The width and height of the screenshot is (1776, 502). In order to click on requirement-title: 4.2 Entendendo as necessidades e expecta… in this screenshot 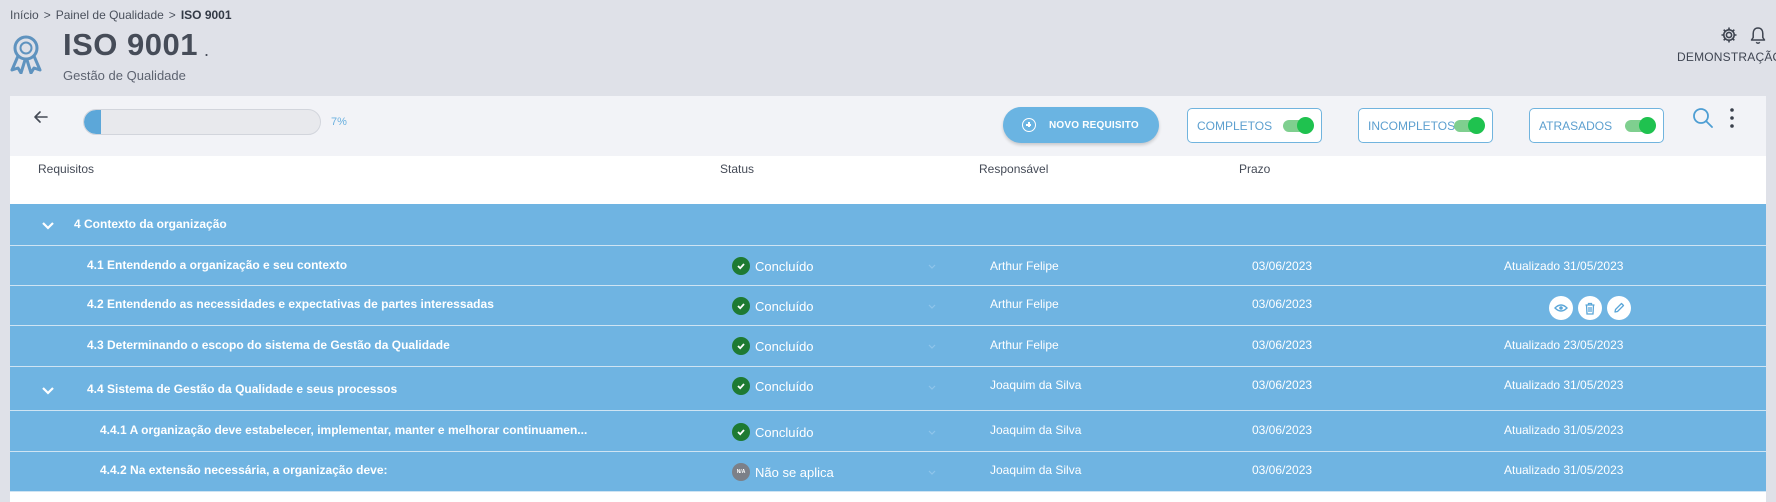, I will do `click(290, 304)`.